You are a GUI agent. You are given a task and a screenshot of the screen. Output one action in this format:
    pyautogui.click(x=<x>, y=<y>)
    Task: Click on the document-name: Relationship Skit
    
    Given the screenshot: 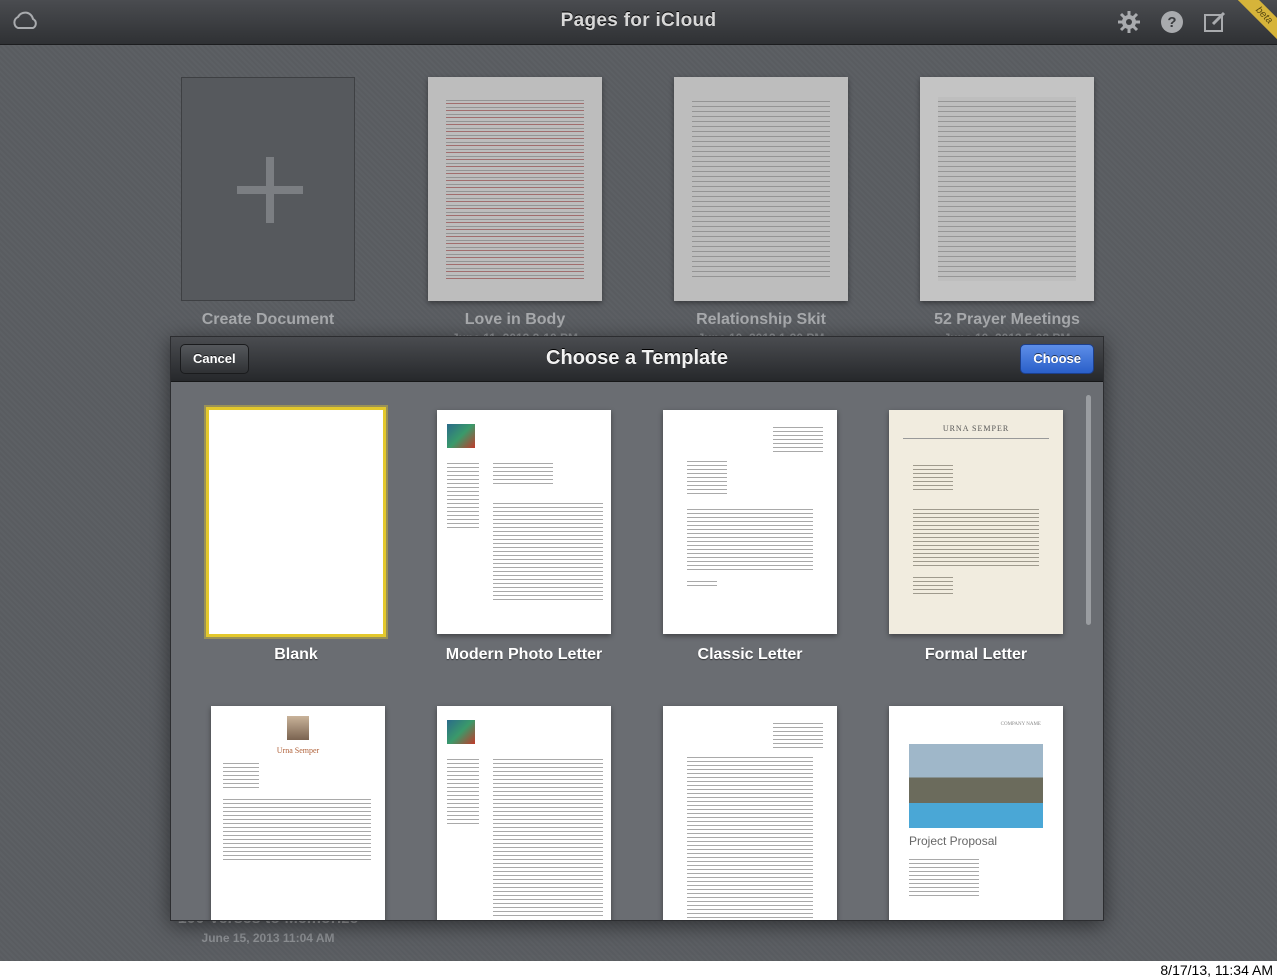 What is the action you would take?
    pyautogui.click(x=761, y=319)
    